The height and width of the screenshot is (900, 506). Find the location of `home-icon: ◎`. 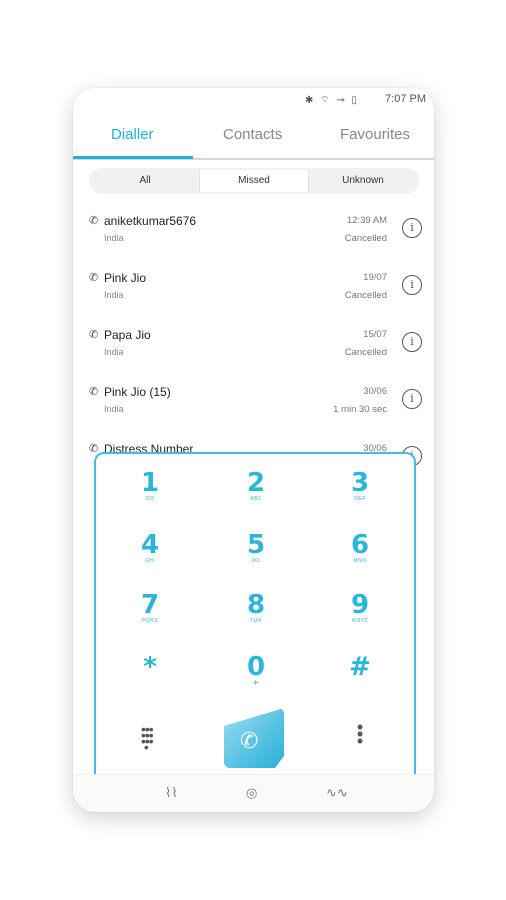

home-icon: ◎ is located at coordinates (251, 793).